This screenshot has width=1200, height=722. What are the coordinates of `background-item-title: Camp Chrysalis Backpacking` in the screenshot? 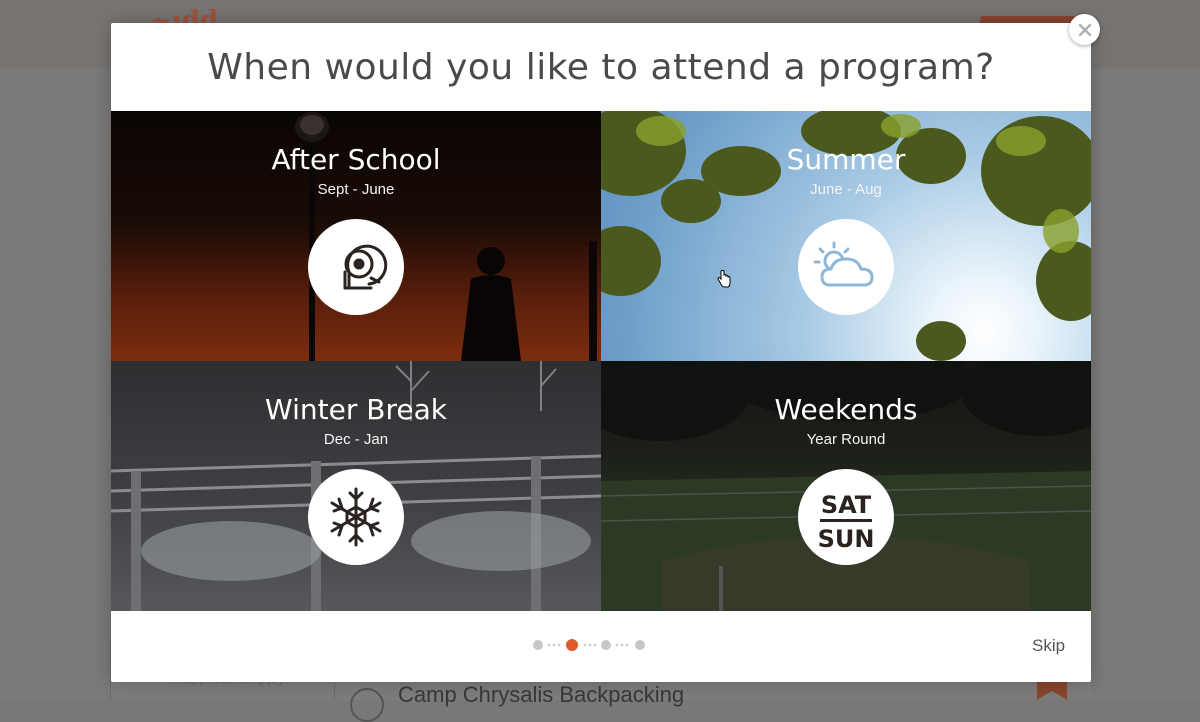 It's located at (541, 694).